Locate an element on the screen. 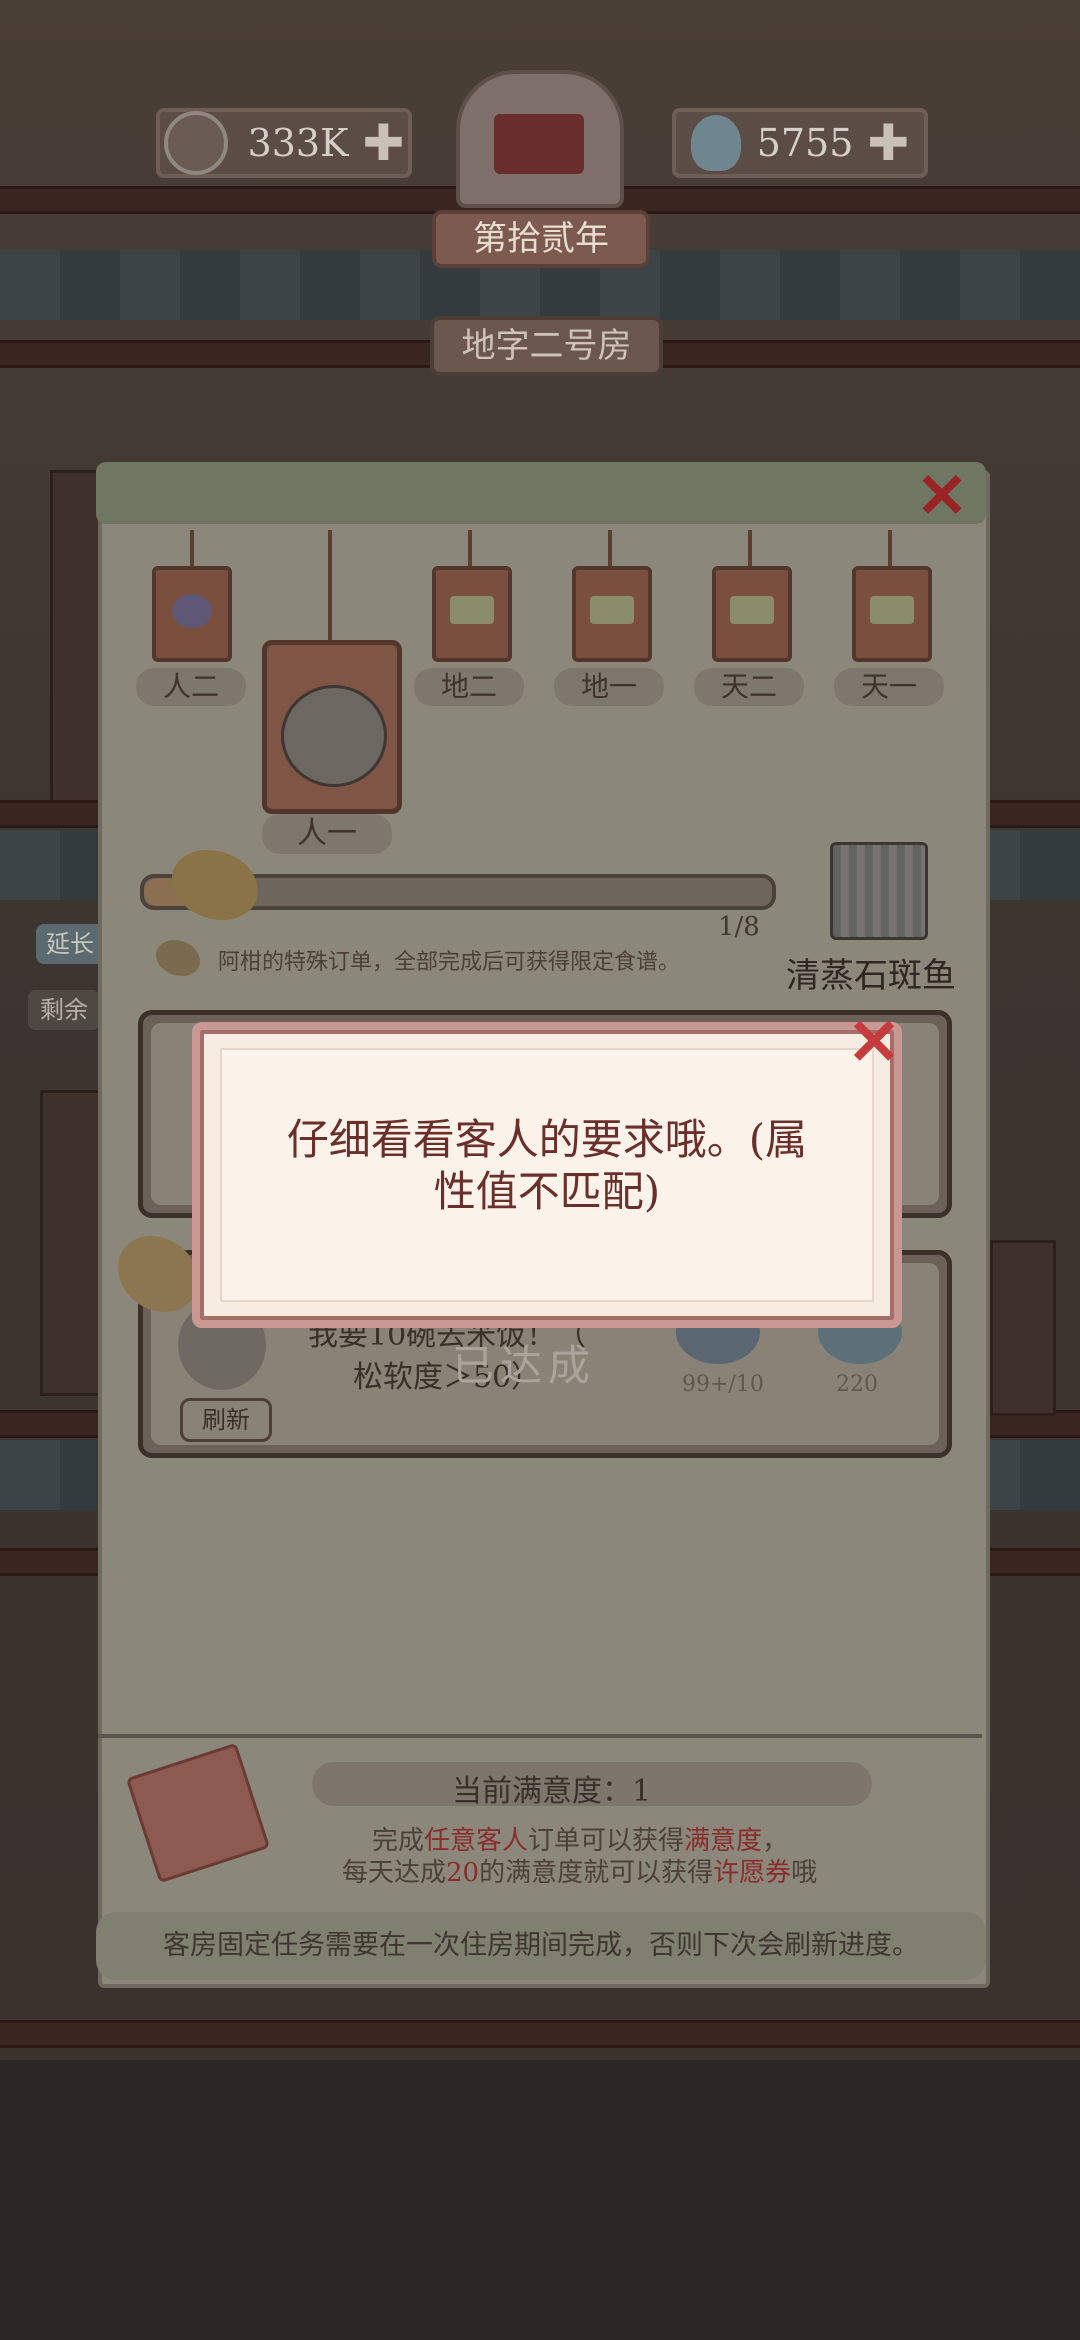 Image resolution: width=1080 pixels, height=2340 pixels. panel-close-icon: ✕ is located at coordinates (942, 496).